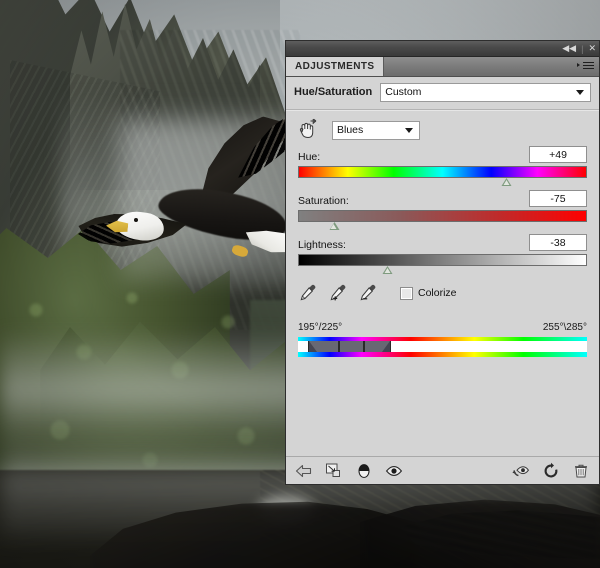 The width and height of the screenshot is (600, 568). I want to click on collapse-panel-icon: ◀◀, so click(569, 48).